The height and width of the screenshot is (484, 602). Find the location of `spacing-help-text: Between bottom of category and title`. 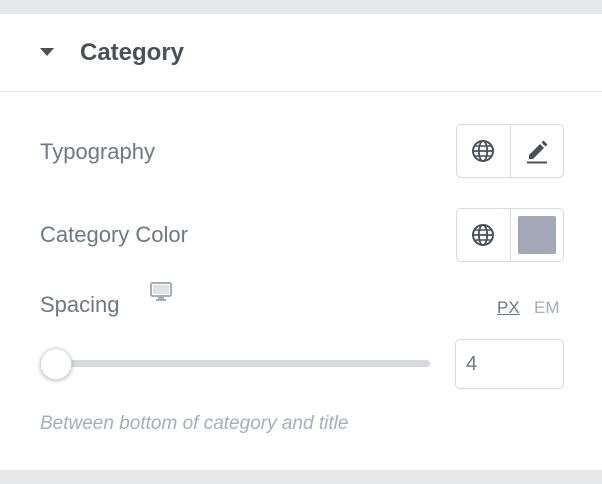

spacing-help-text: Between bottom of category and title is located at coordinates (194, 423).